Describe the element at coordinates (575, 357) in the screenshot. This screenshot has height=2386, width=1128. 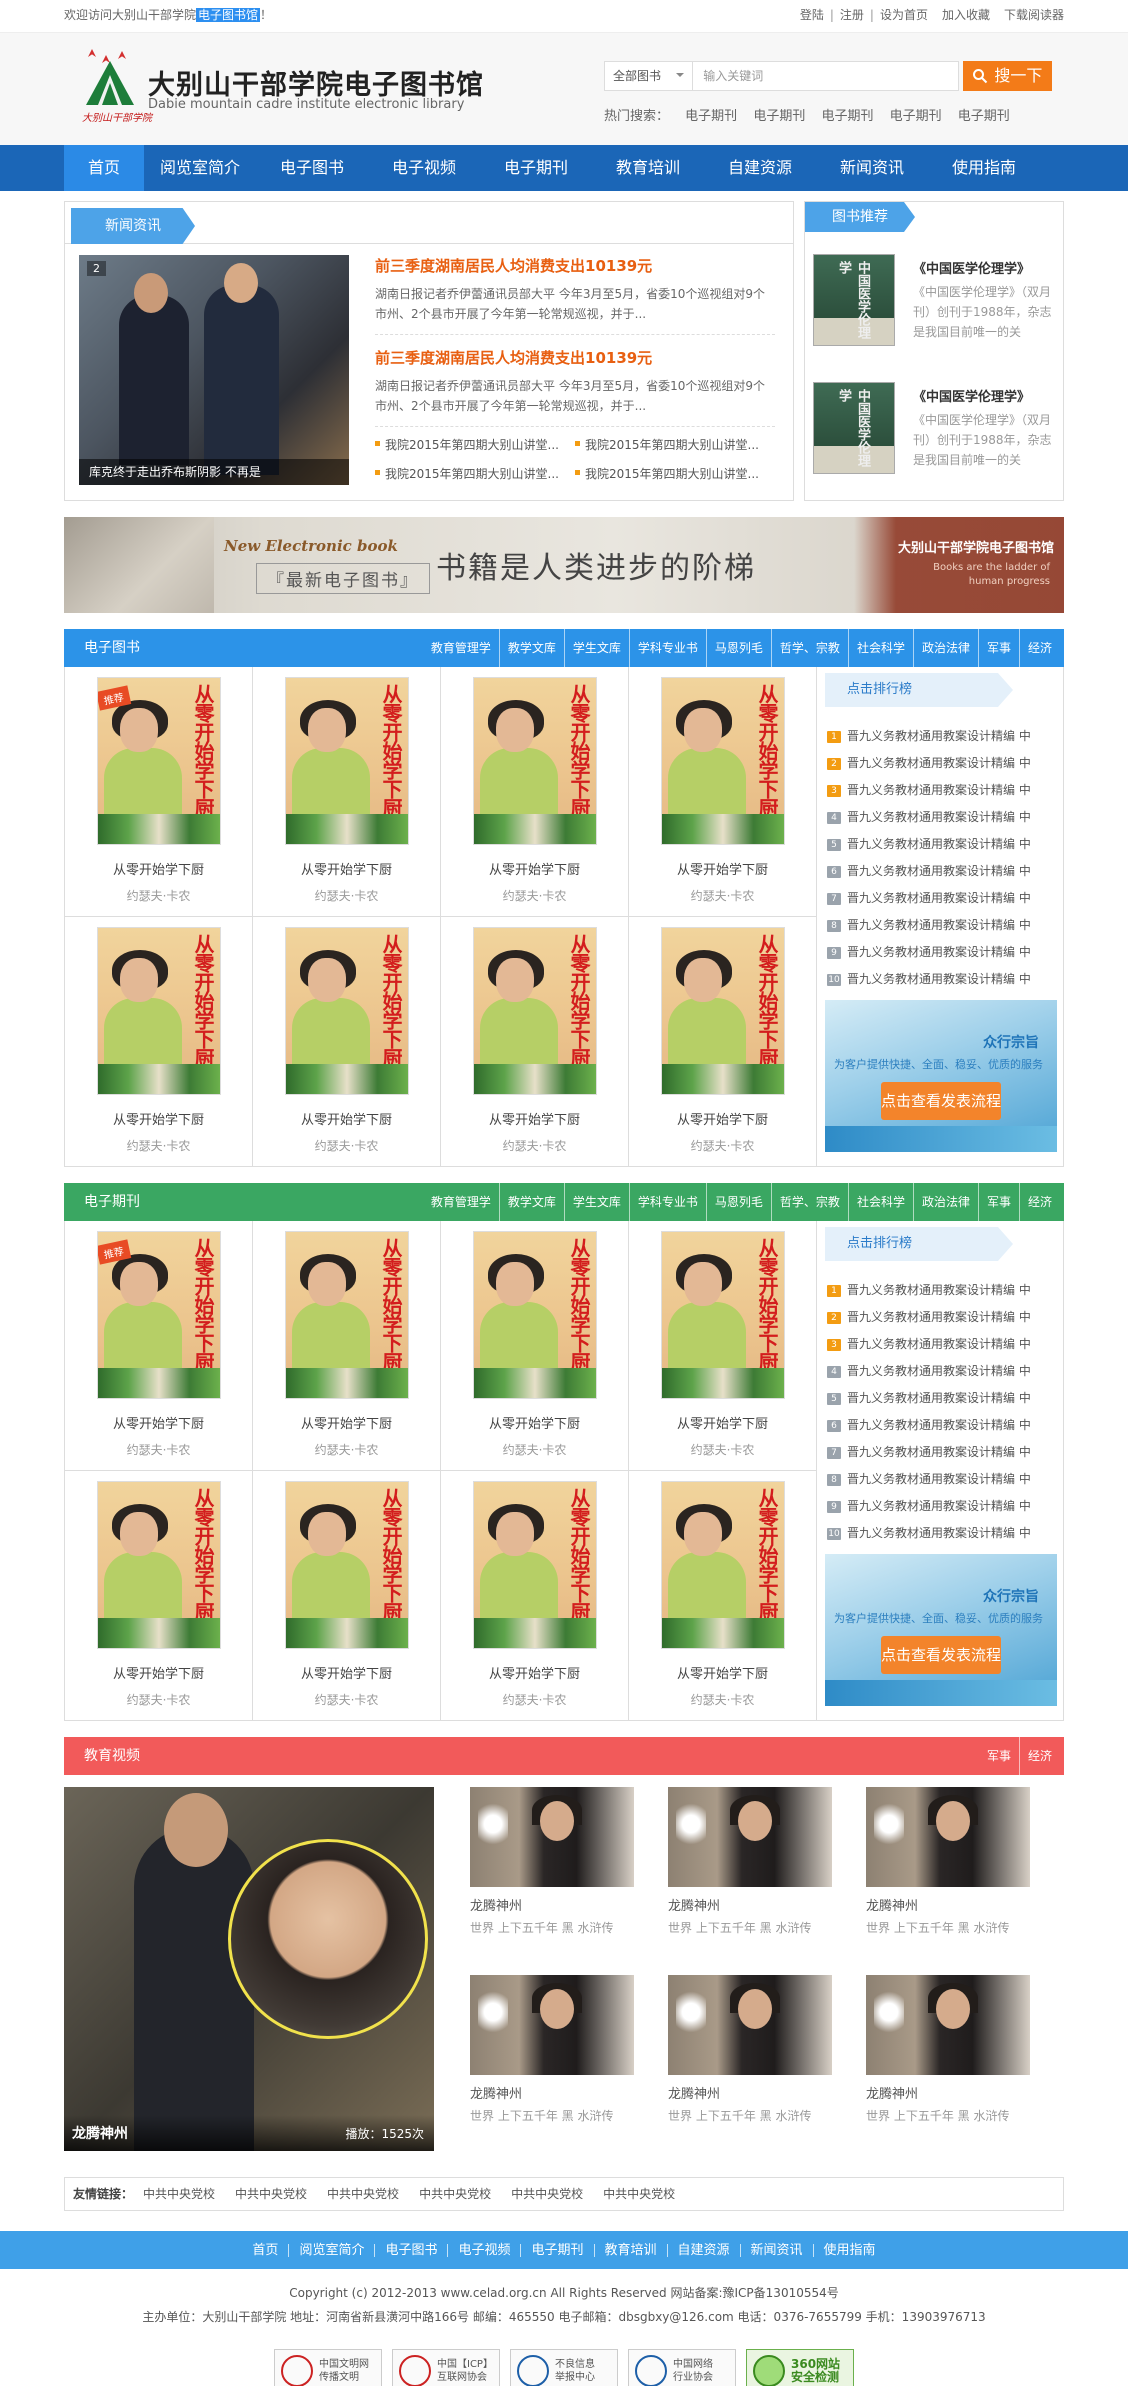
I see `news-headline: 前三季度湖南居民人均消费支出10139元` at that location.